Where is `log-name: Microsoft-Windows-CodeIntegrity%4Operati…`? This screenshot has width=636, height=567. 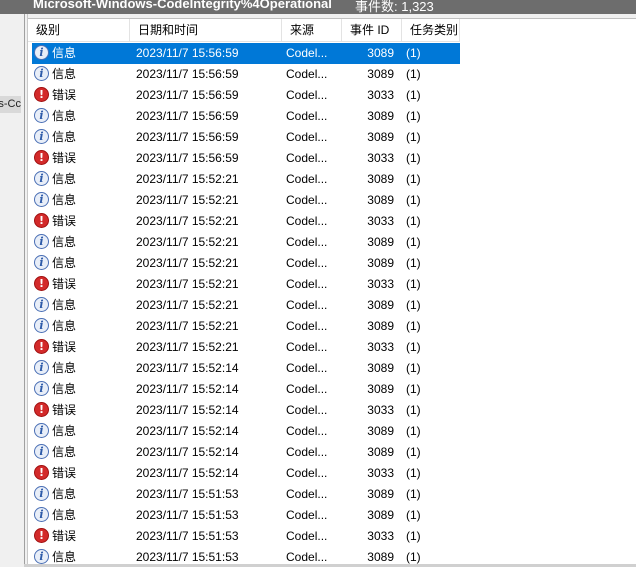 log-name: Microsoft-Windows-CodeIntegrity%4Operati… is located at coordinates (182, 5).